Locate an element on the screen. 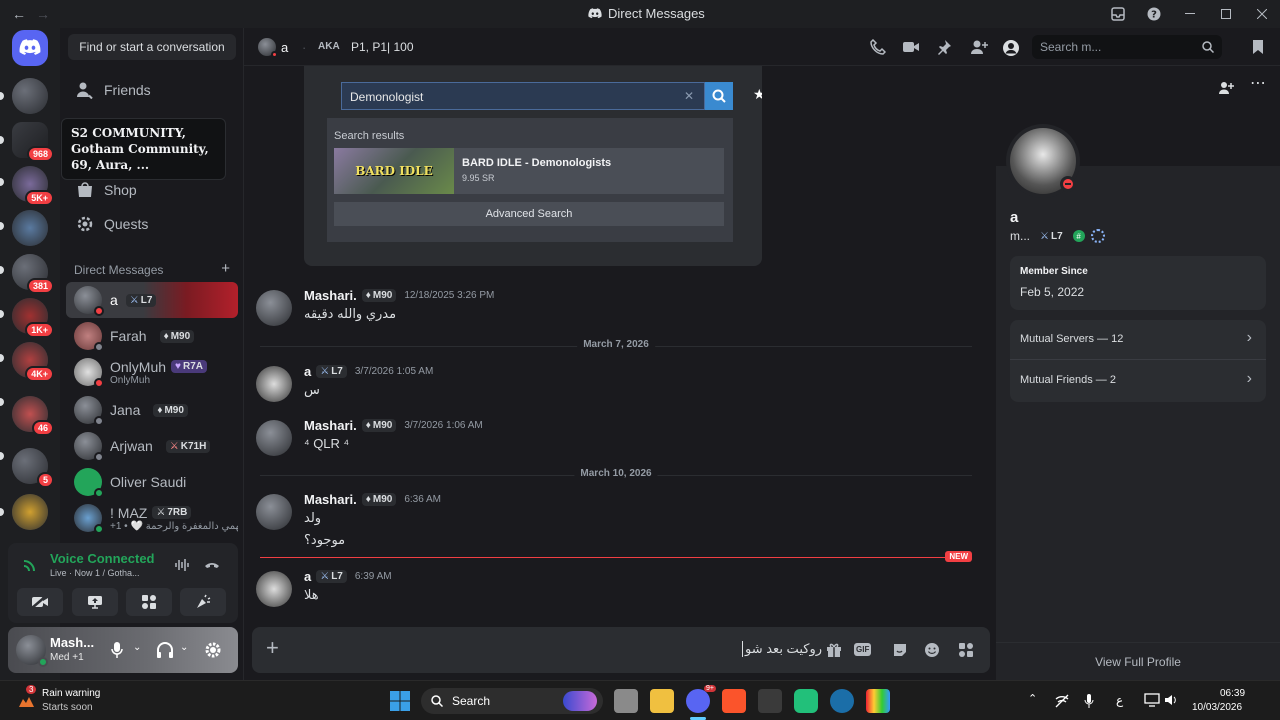 Image resolution: width=1280 pixels, height=720 pixels. pin-icon is located at coordinates (944, 47).